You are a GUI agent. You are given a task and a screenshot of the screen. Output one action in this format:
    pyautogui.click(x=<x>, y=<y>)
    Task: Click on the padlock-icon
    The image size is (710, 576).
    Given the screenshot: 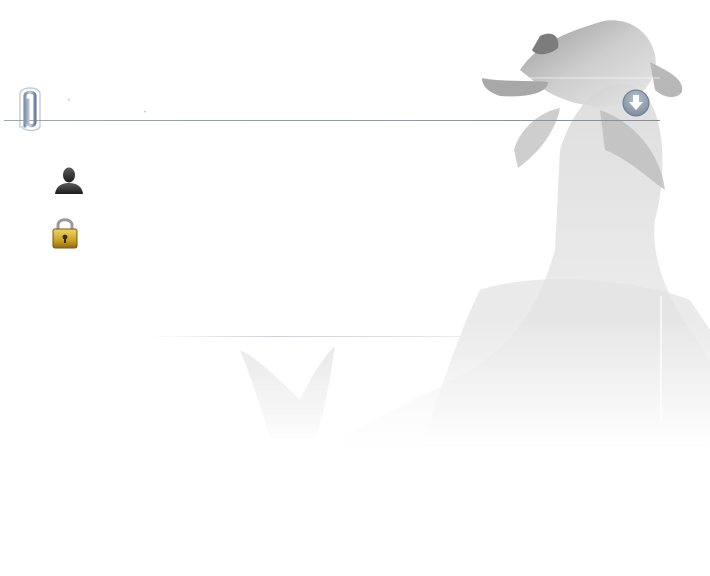 What is the action you would take?
    pyautogui.click(x=65, y=233)
    